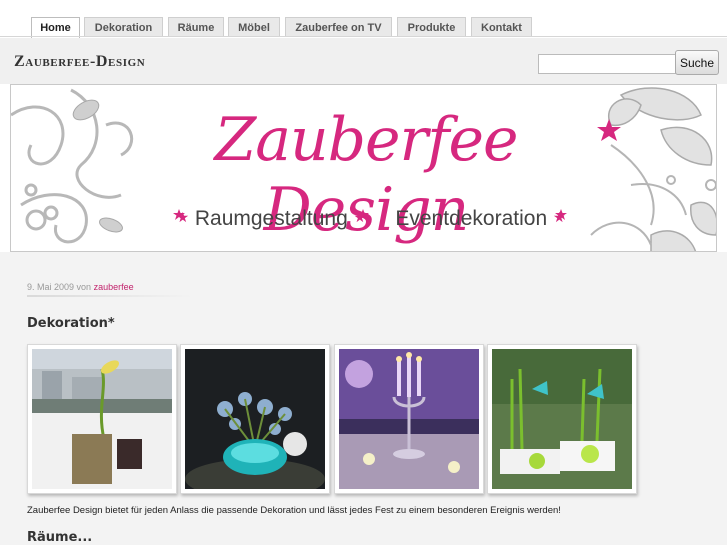  I want to click on calla-lily-photo, so click(102, 419).